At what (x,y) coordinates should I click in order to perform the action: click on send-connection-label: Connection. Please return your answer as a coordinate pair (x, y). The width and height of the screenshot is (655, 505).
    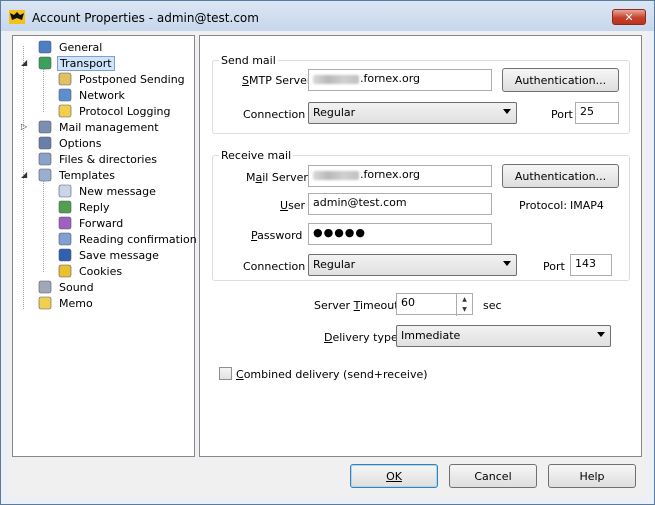
    Looking at the image, I should click on (274, 114).